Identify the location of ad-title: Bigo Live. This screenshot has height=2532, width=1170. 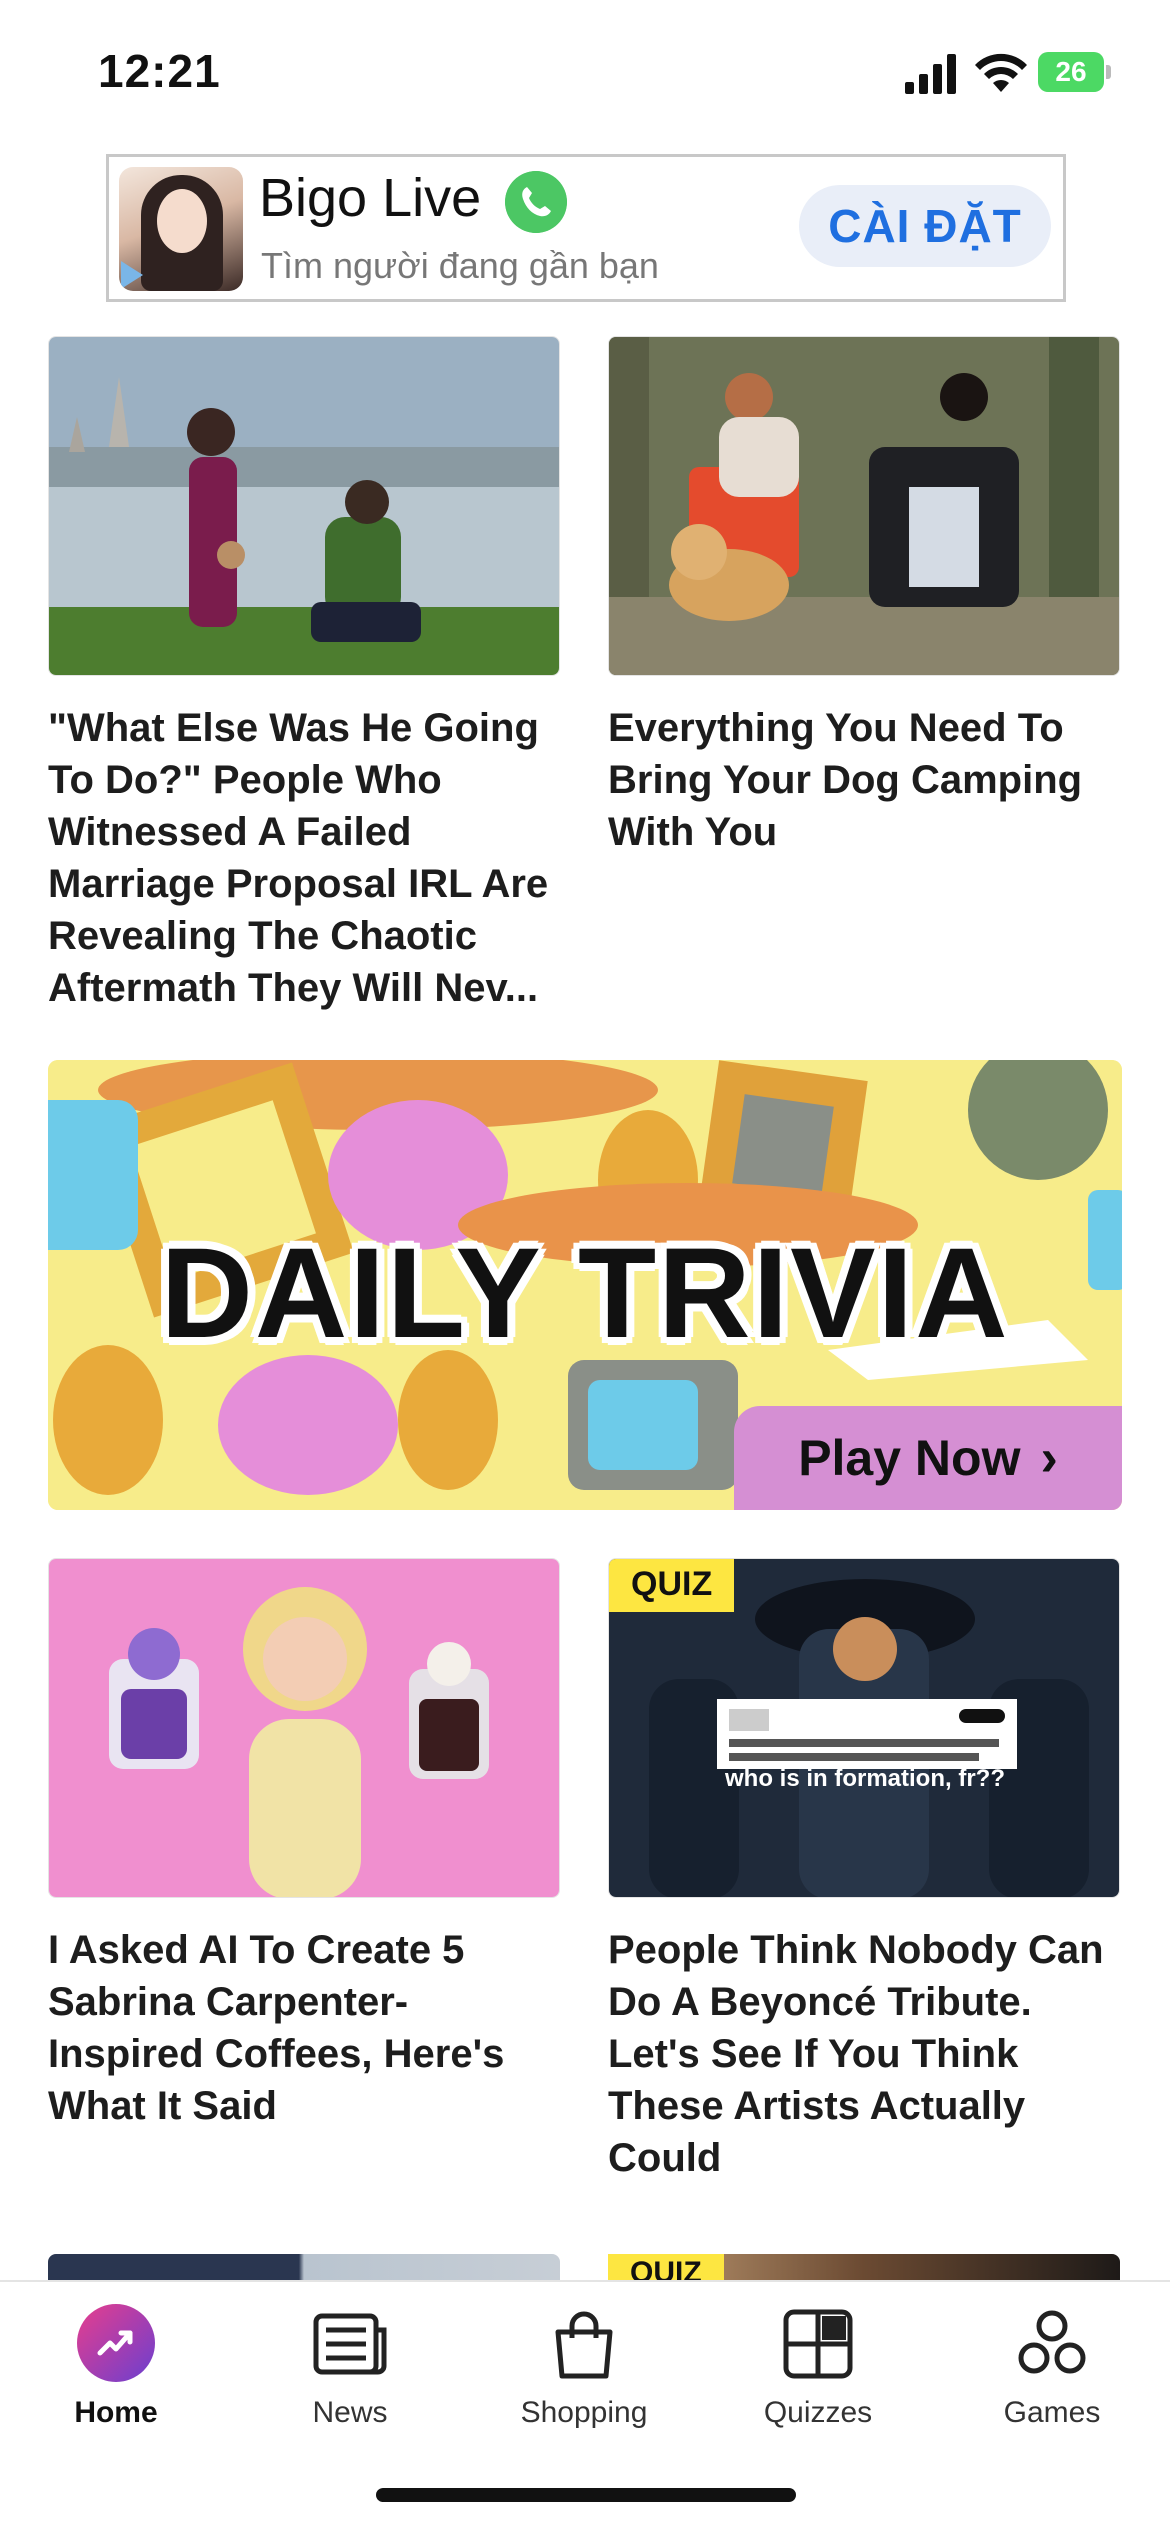
(370, 198).